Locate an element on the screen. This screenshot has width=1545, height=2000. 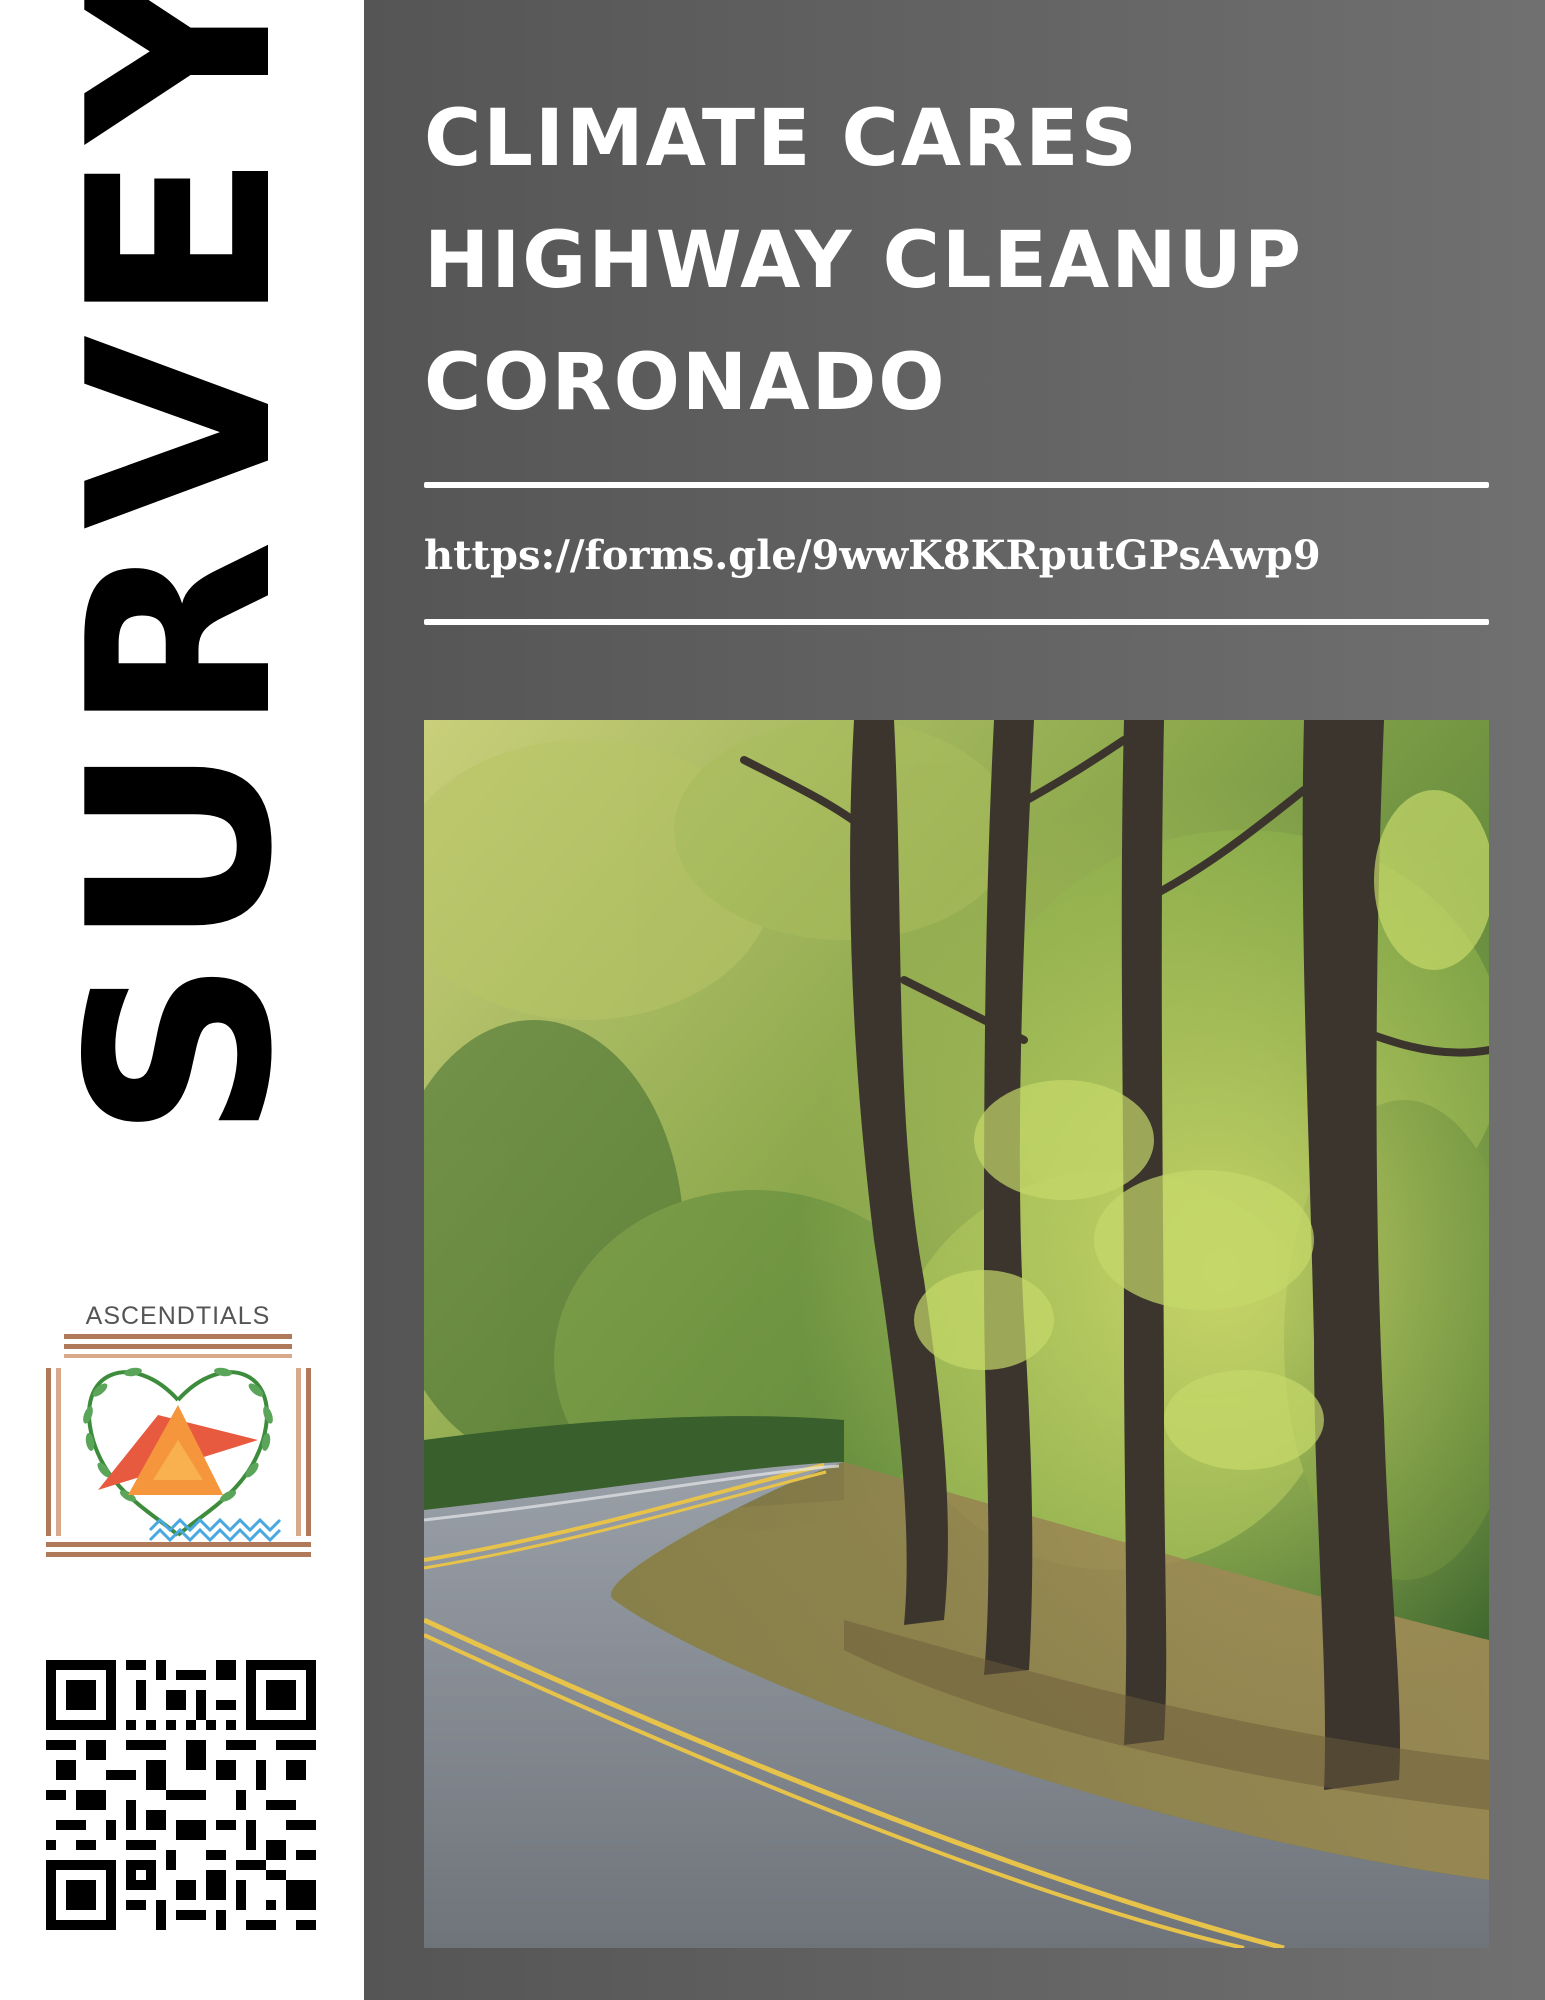
divider-bottom is located at coordinates (956, 622).